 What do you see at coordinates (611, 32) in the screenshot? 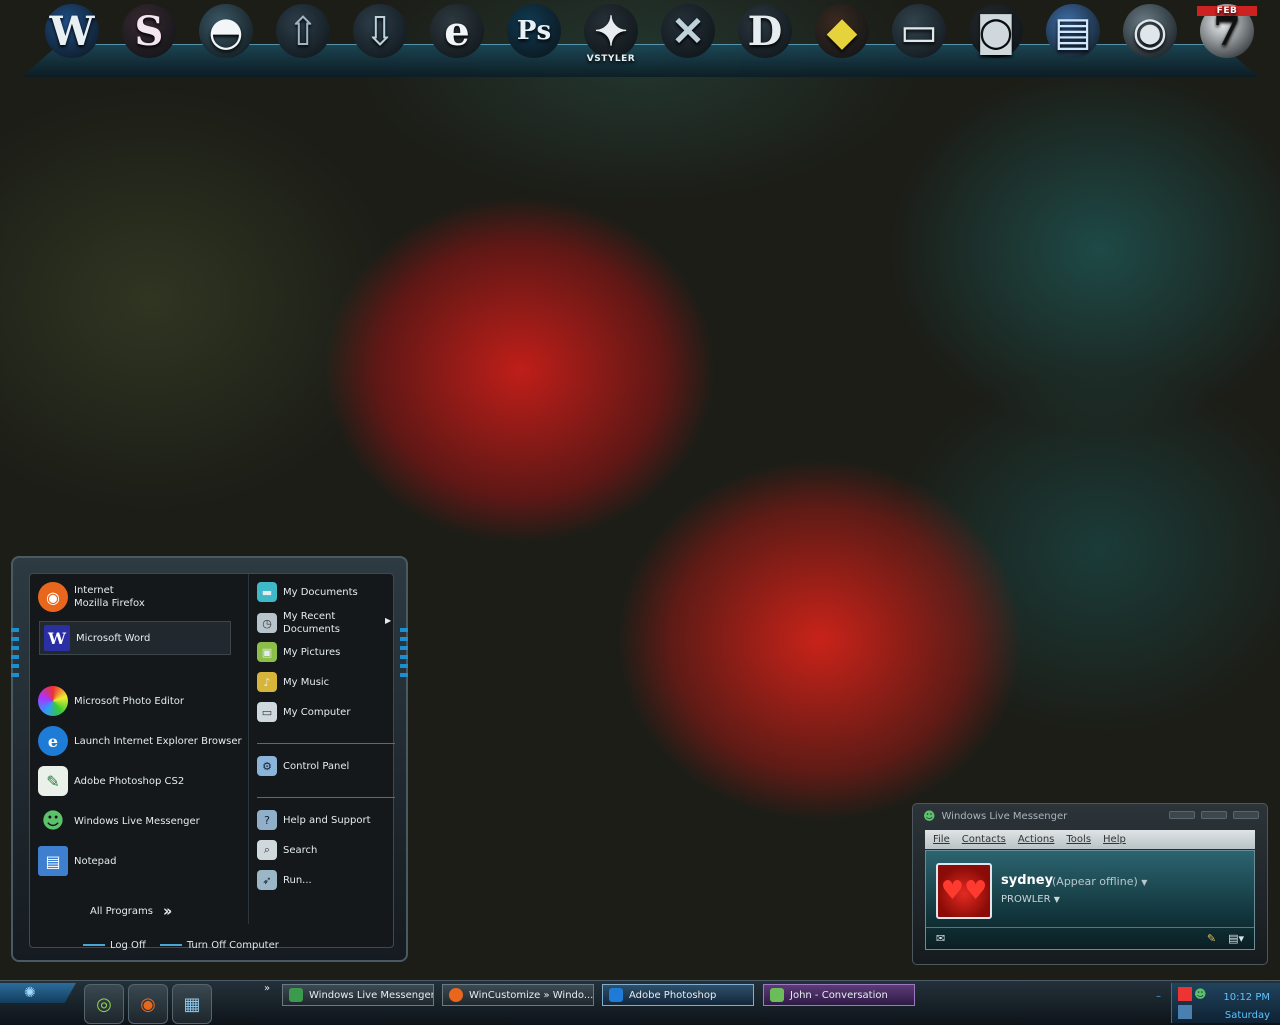
I see `vstyler-icon: ✦ VSTYLER` at bounding box center [611, 32].